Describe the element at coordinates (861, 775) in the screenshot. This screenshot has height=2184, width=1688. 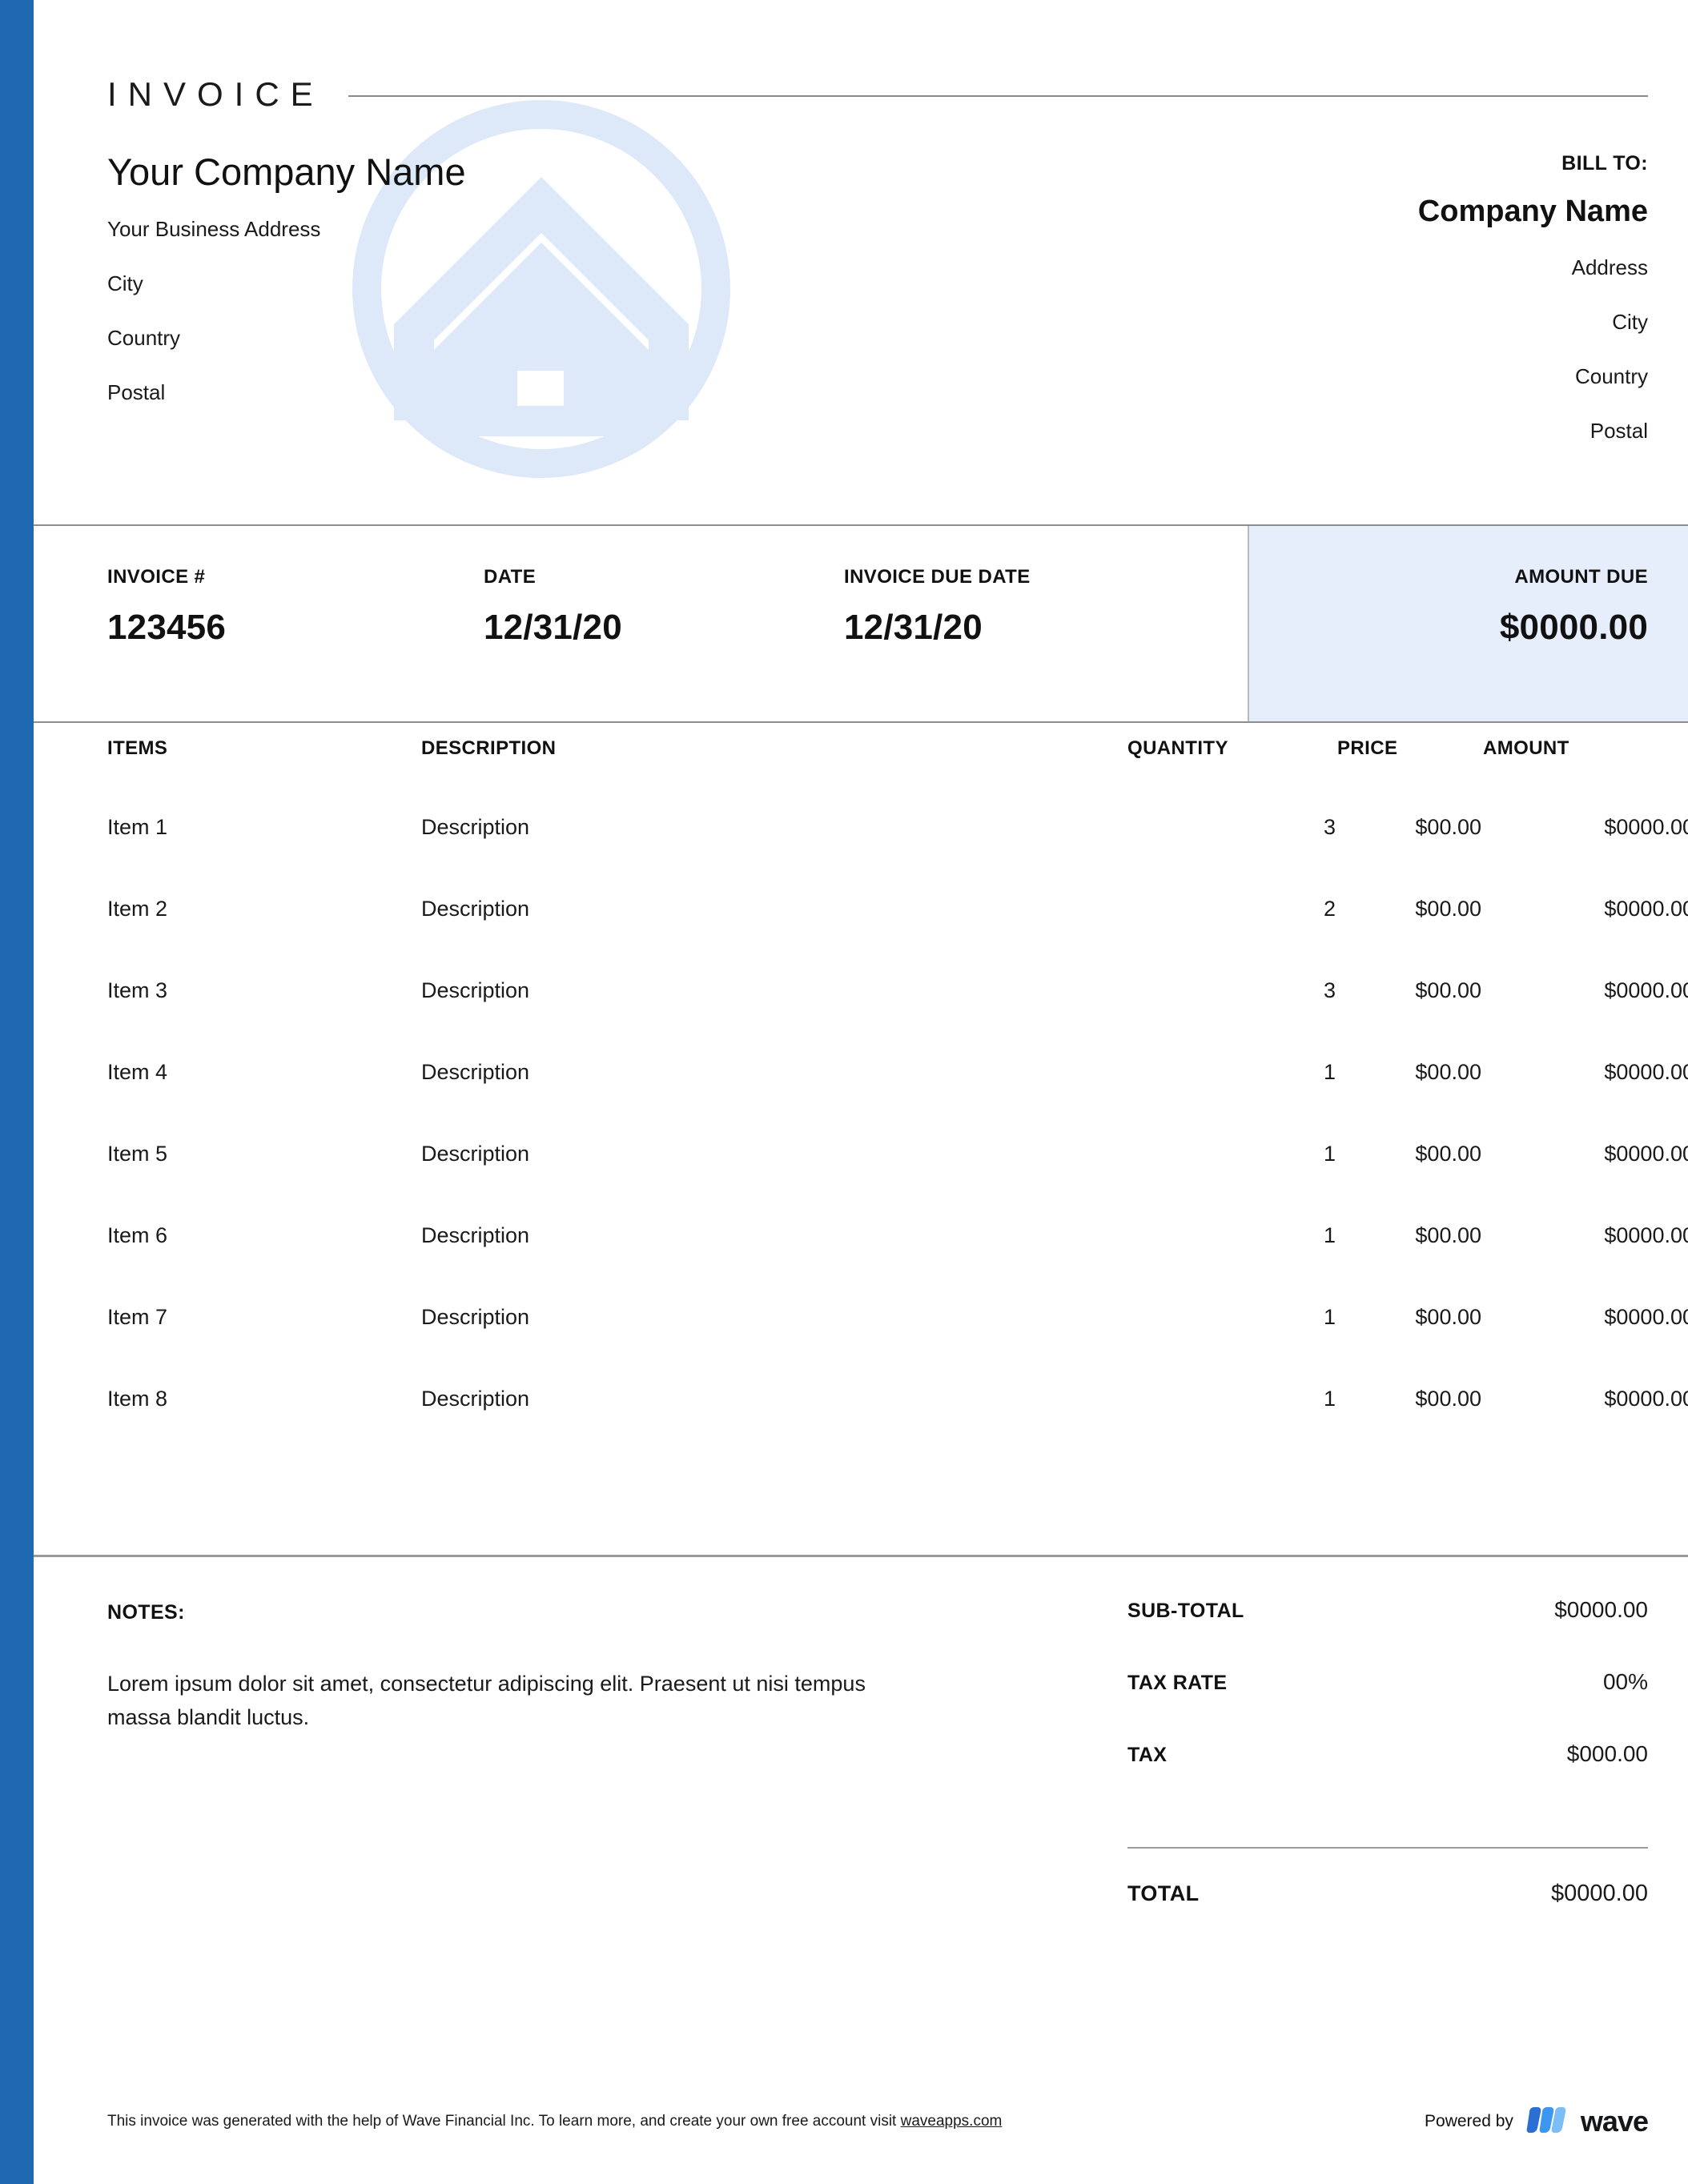
I see `table-header-row: ITEMS DESCRIPTION QUANTITY PRICE AMOUNT` at that location.